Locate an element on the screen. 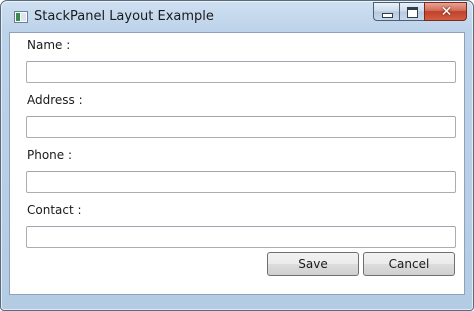 The height and width of the screenshot is (311, 474). maximize-icon is located at coordinates (412, 12).